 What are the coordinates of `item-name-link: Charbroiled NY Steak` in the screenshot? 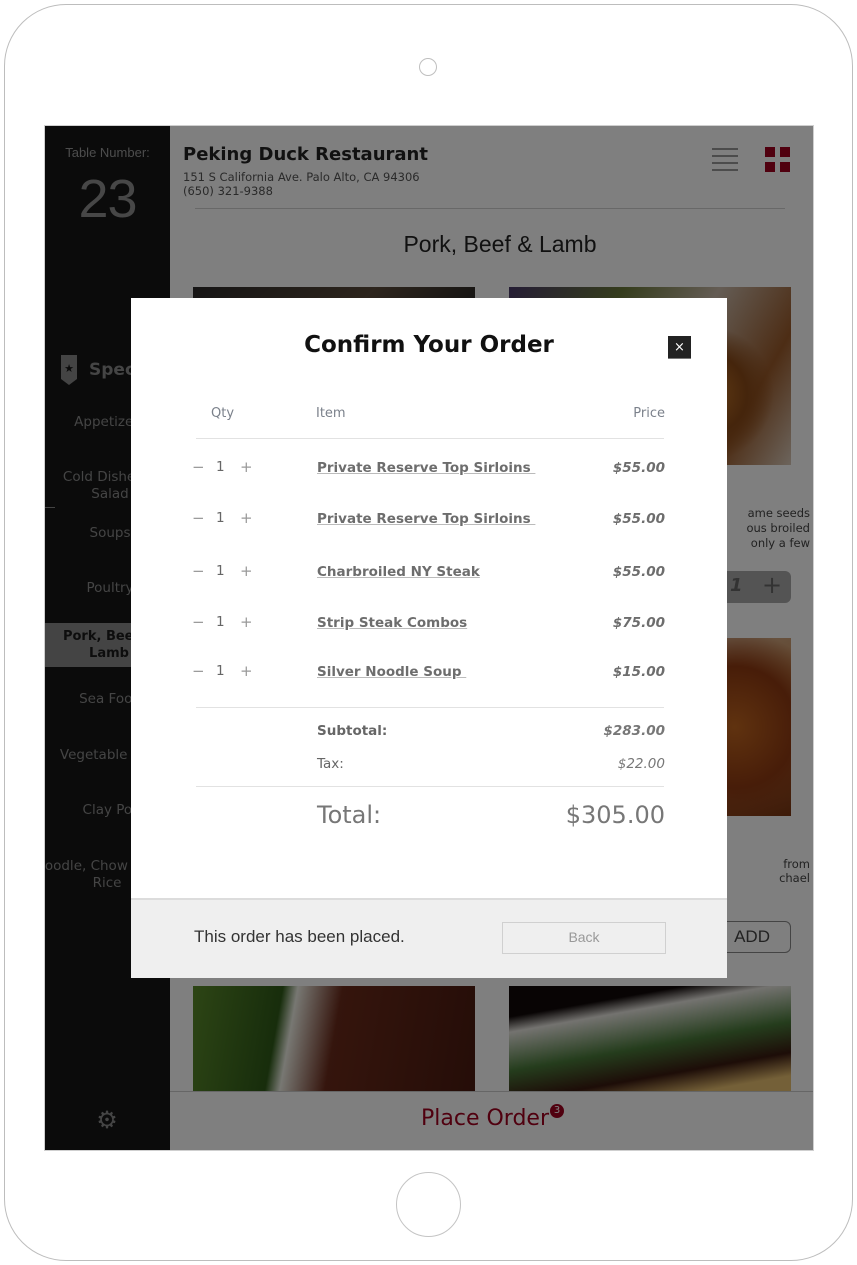 It's located at (398, 572).